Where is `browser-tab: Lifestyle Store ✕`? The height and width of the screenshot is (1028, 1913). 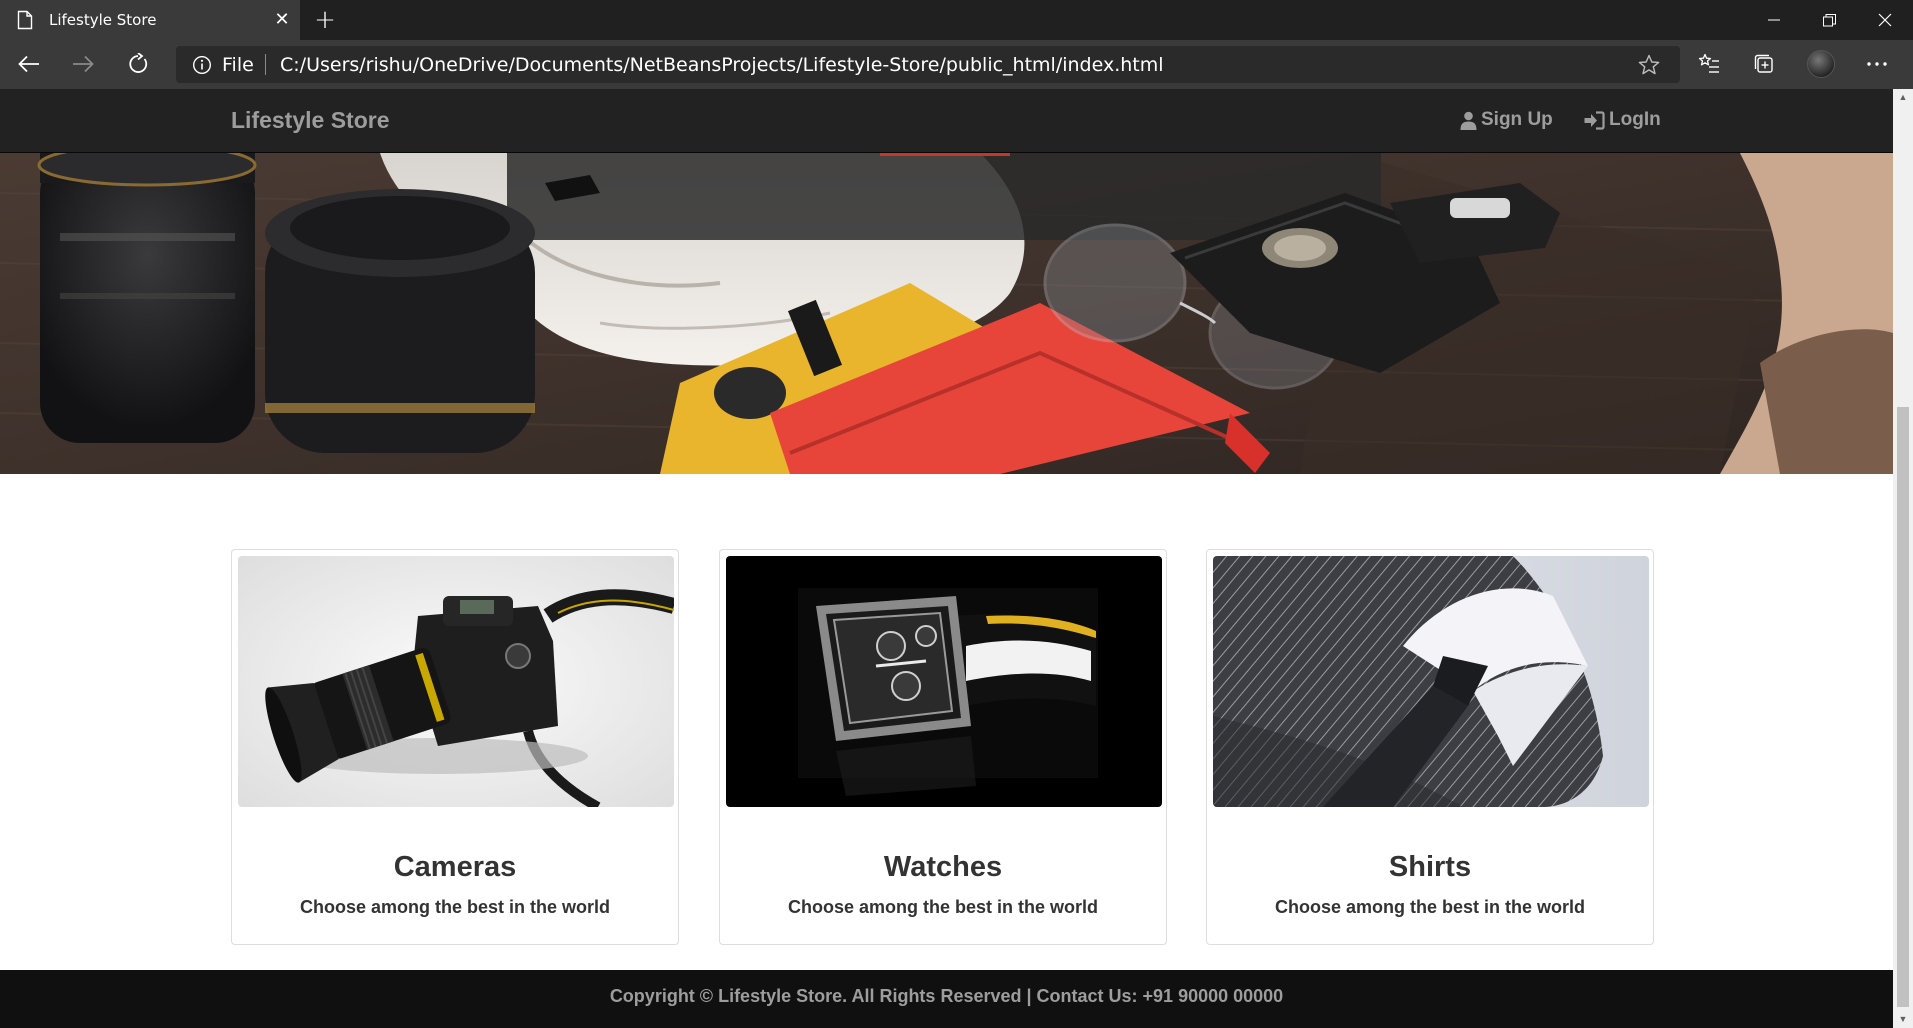
browser-tab: Lifestyle Store ✕ is located at coordinates (150, 20).